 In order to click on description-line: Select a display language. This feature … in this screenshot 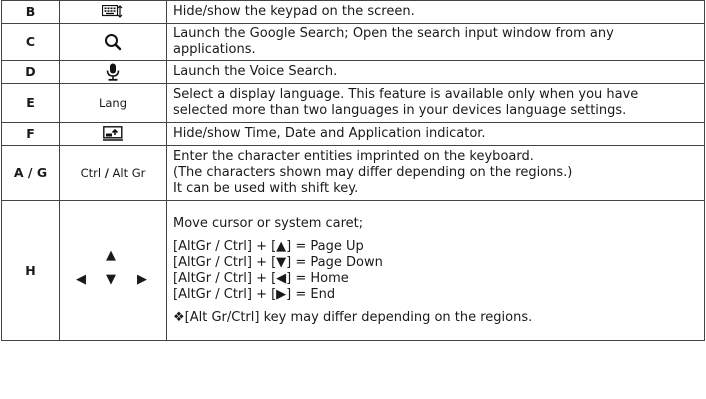, I will do `click(406, 94)`.